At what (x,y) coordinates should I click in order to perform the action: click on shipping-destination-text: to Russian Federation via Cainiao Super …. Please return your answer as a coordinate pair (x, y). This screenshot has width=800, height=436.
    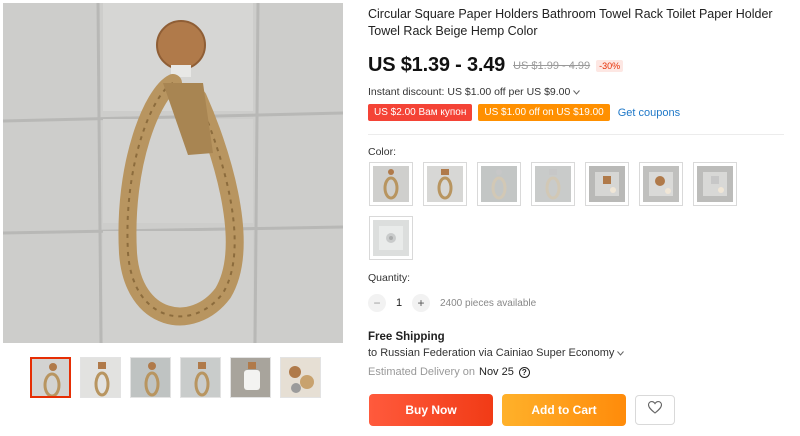
    Looking at the image, I should click on (491, 353).